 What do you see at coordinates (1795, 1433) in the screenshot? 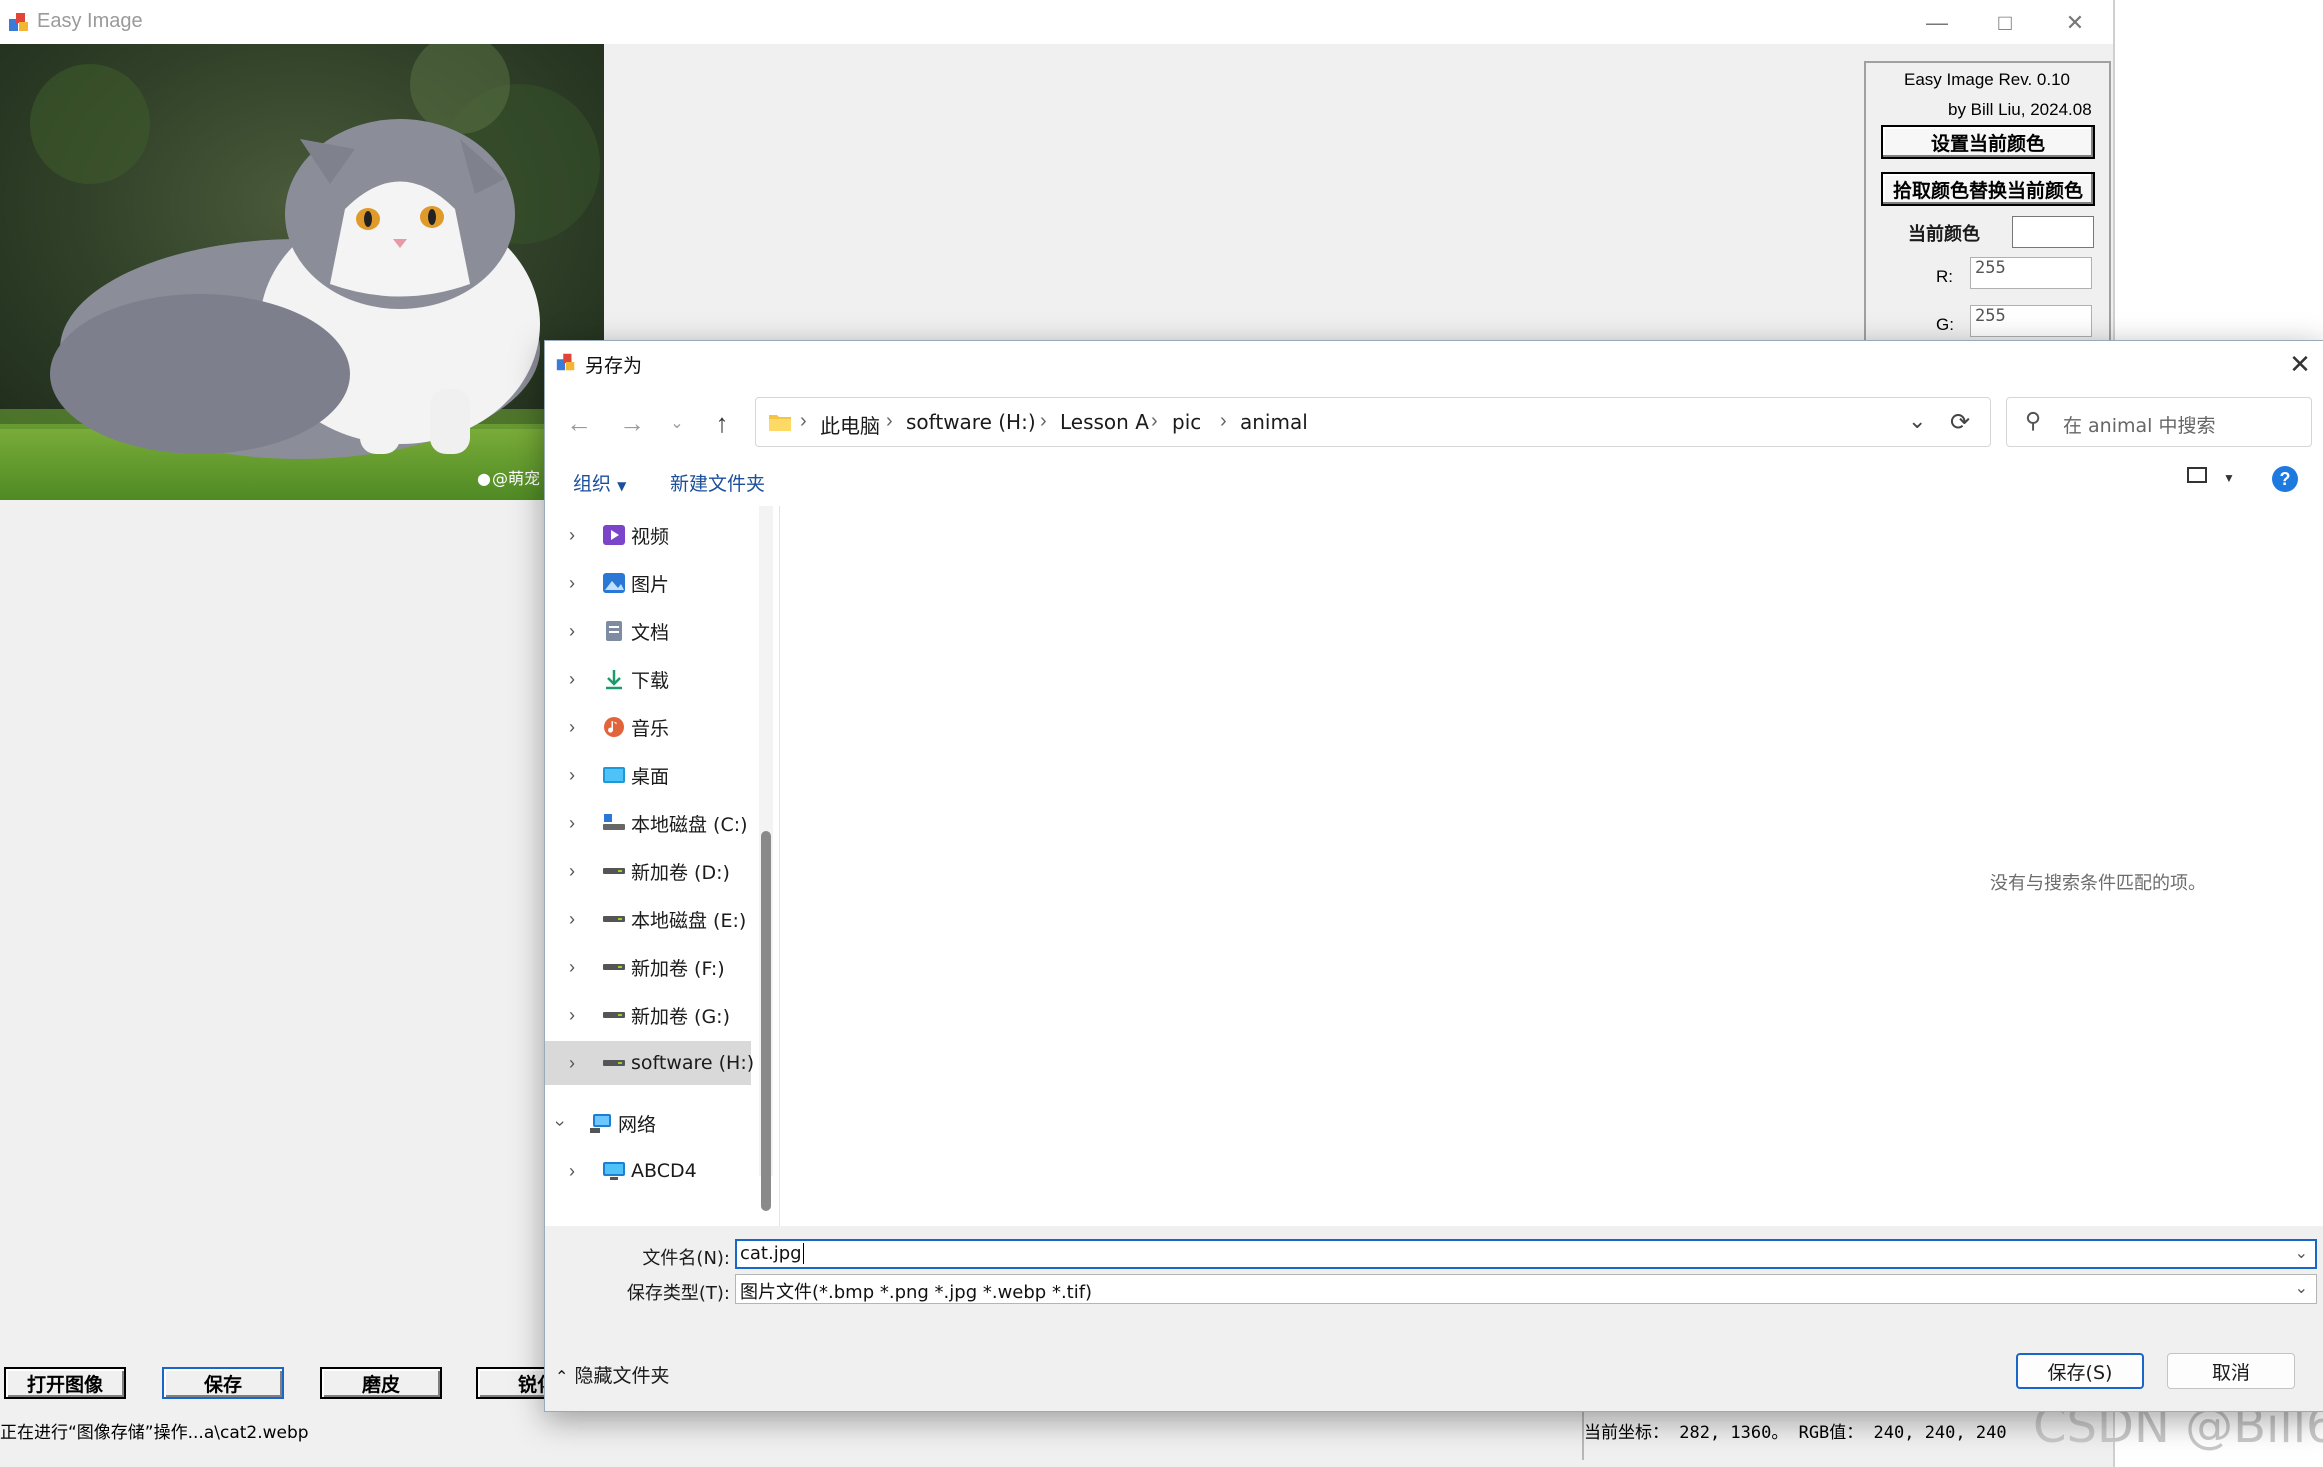
I see `status-coordinates: 当前坐标： 282, 1360。 RGB值： 240, 240, 240` at bounding box center [1795, 1433].